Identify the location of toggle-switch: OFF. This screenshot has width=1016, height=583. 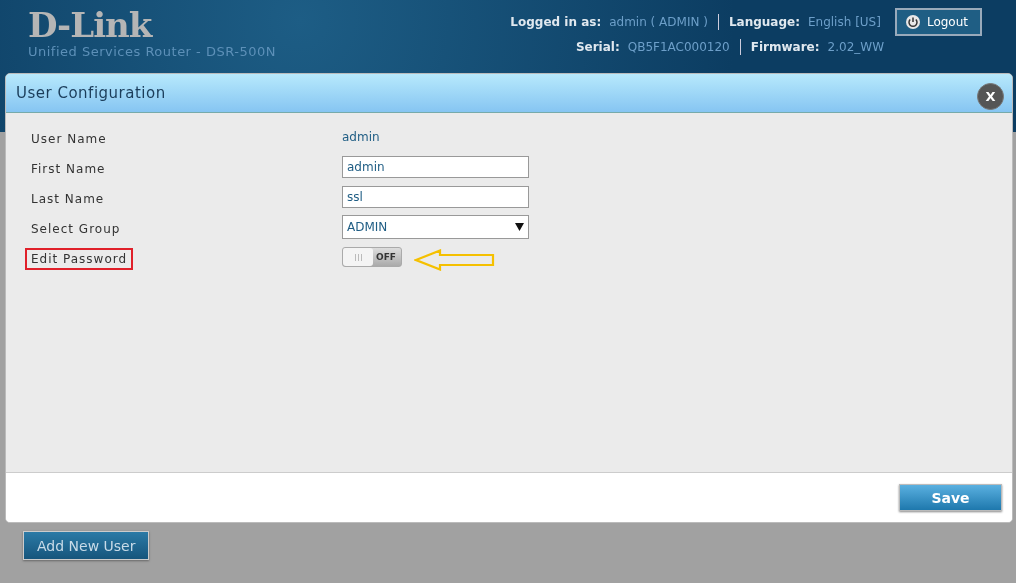
(372, 257).